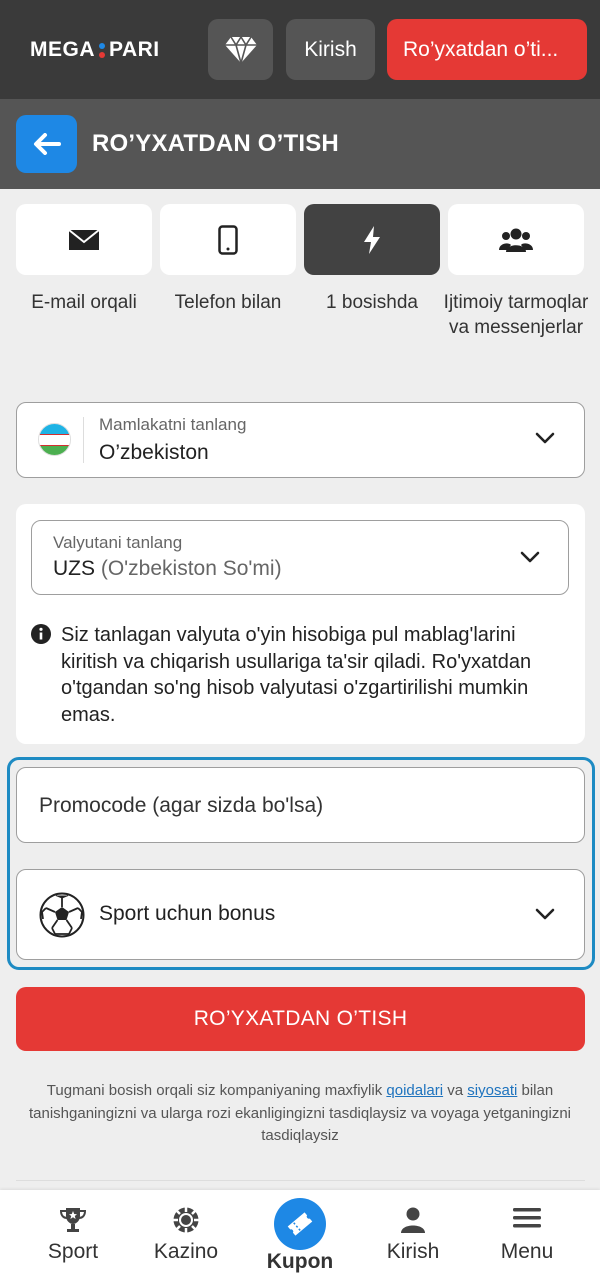 Image resolution: width=600 pixels, height=1280 pixels. Describe the element at coordinates (300, 914) in the screenshot. I see `bonus-select: Sport uchun bonus` at that location.